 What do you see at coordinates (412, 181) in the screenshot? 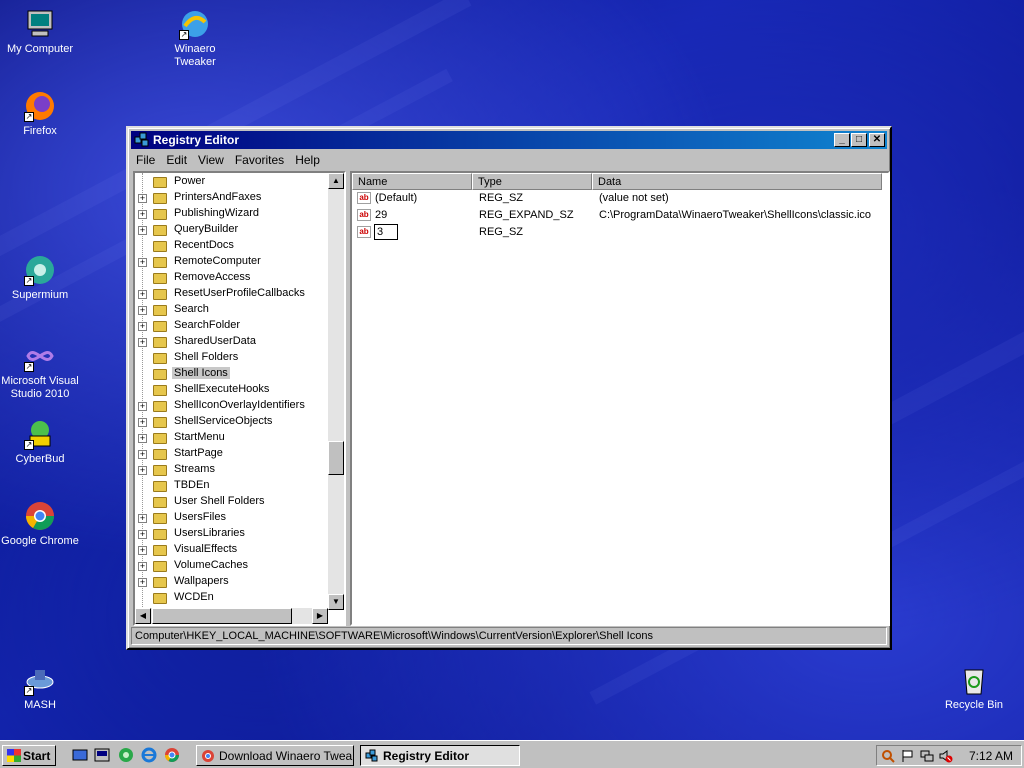
I see `column-header-name: Name` at bounding box center [412, 181].